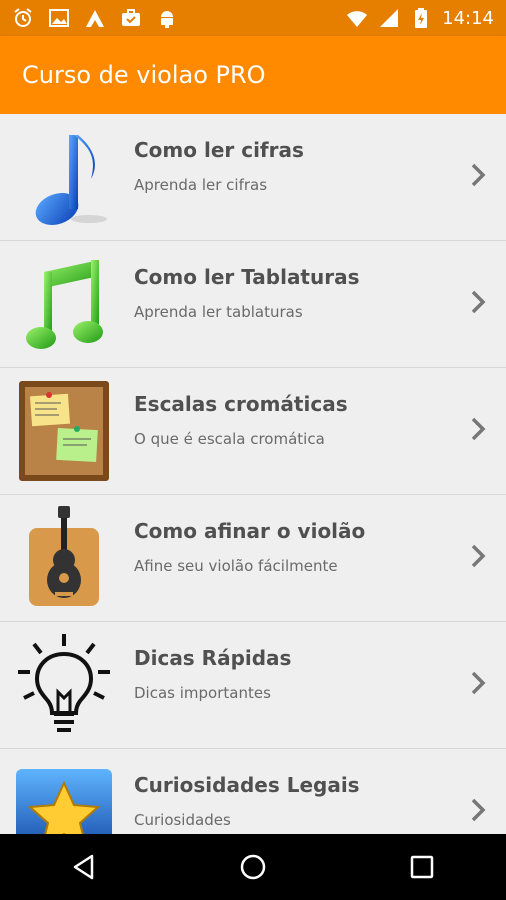 This screenshot has width=506, height=900. Describe the element at coordinates (64, 558) in the screenshot. I see `guitar-icon` at that location.